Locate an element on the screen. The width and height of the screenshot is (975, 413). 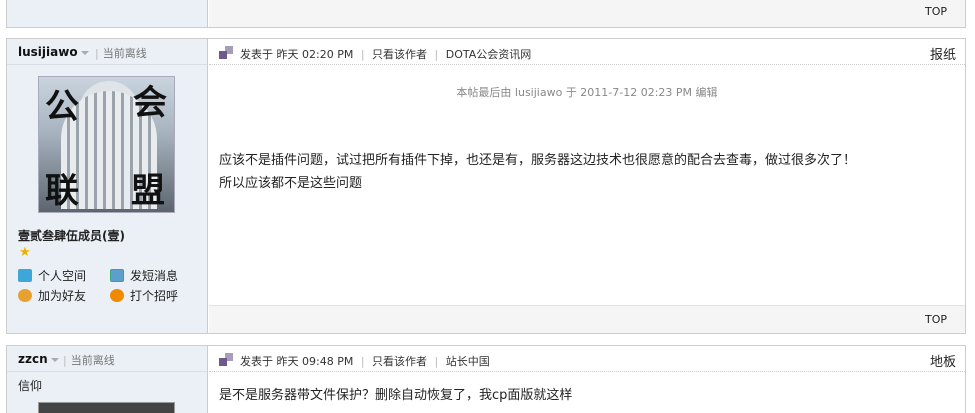
prev-post-sidebar is located at coordinates (107, 13).